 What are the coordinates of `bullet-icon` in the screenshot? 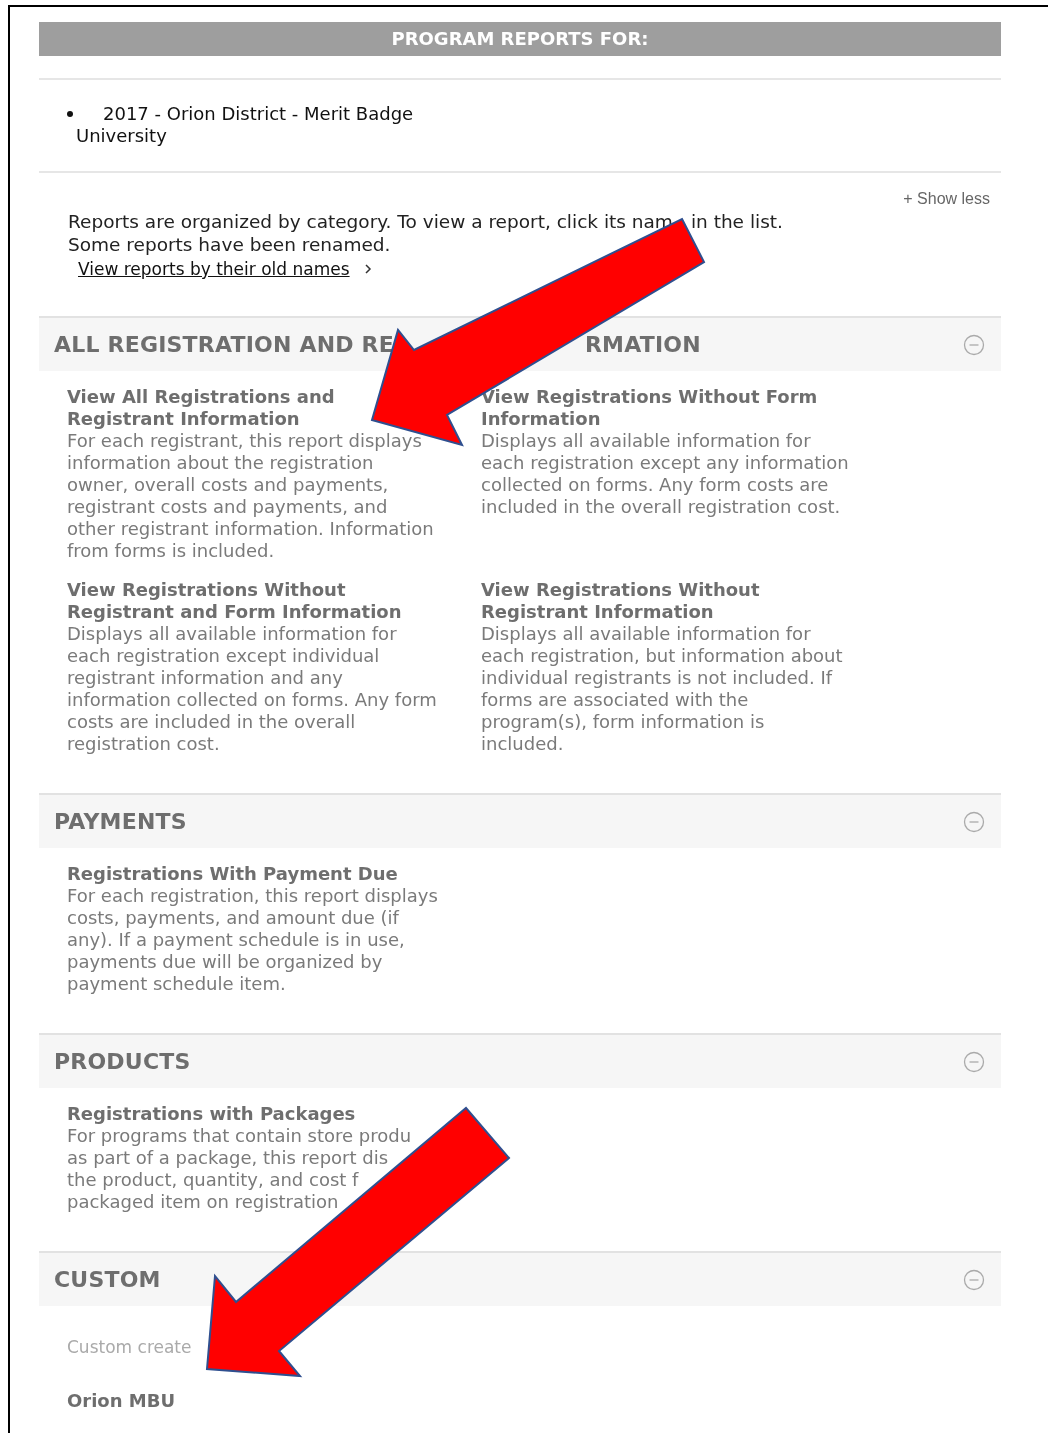 It's located at (70, 114).